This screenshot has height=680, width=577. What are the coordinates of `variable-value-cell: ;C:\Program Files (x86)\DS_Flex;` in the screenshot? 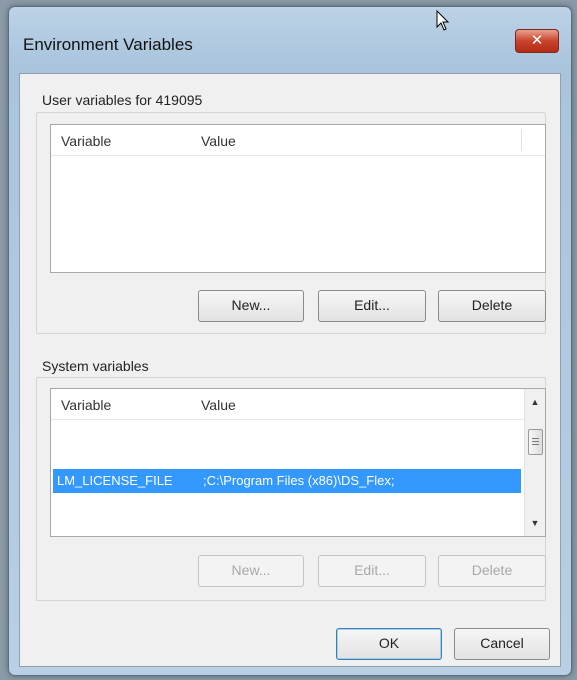 It's located at (299, 480).